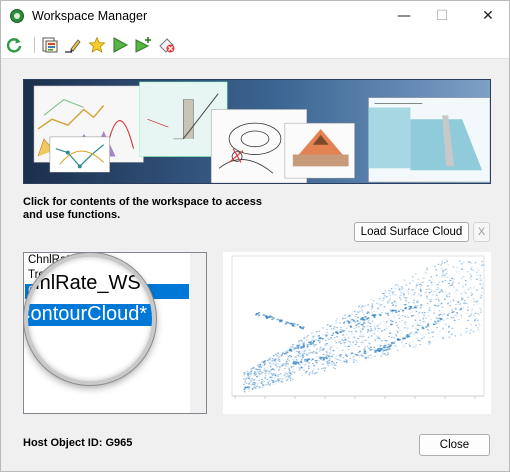 This screenshot has width=510, height=472. Describe the element at coordinates (143, 45) in the screenshot. I see `run-new-icon` at that location.